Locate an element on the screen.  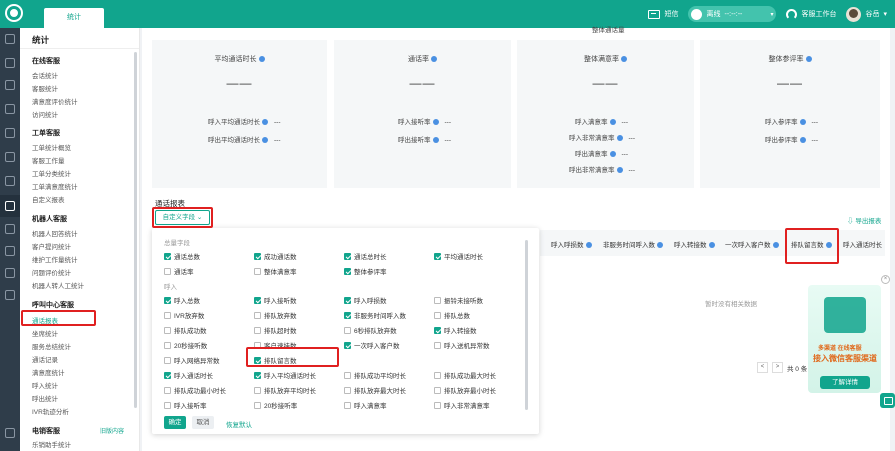
ticket-icon is located at coordinates (10, 181).